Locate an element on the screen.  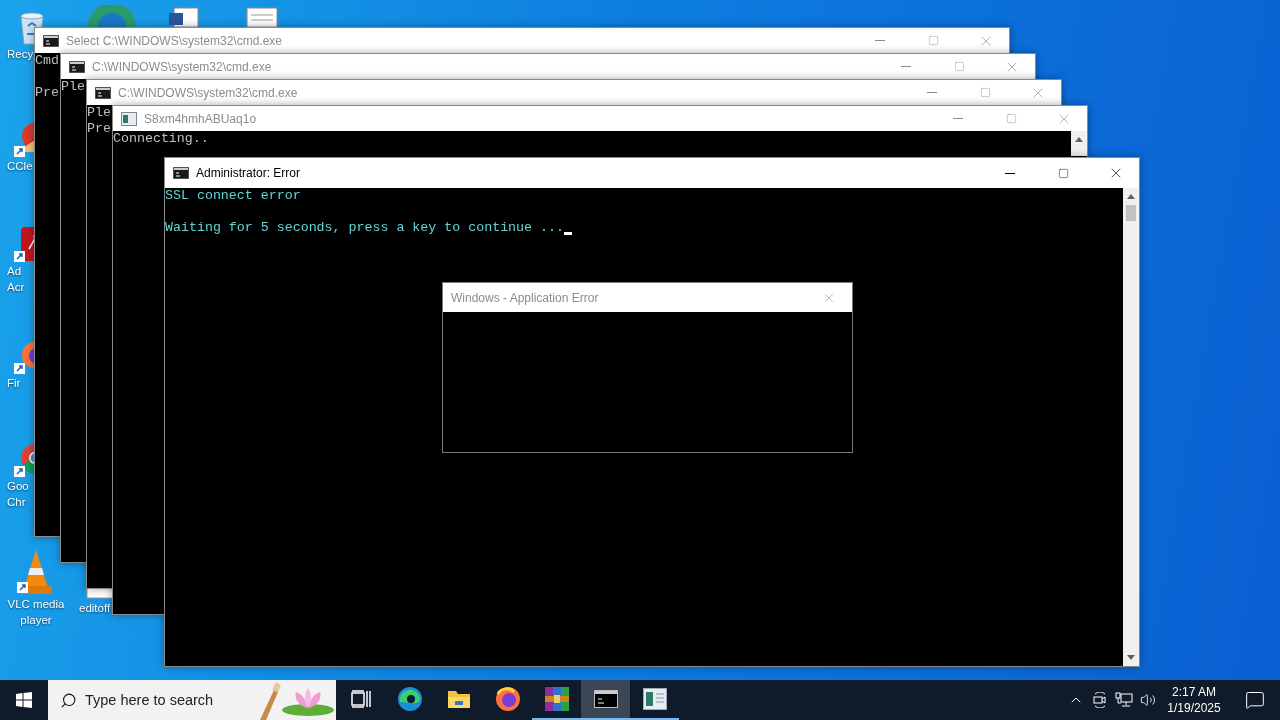
task-view-icon is located at coordinates (360, 699).